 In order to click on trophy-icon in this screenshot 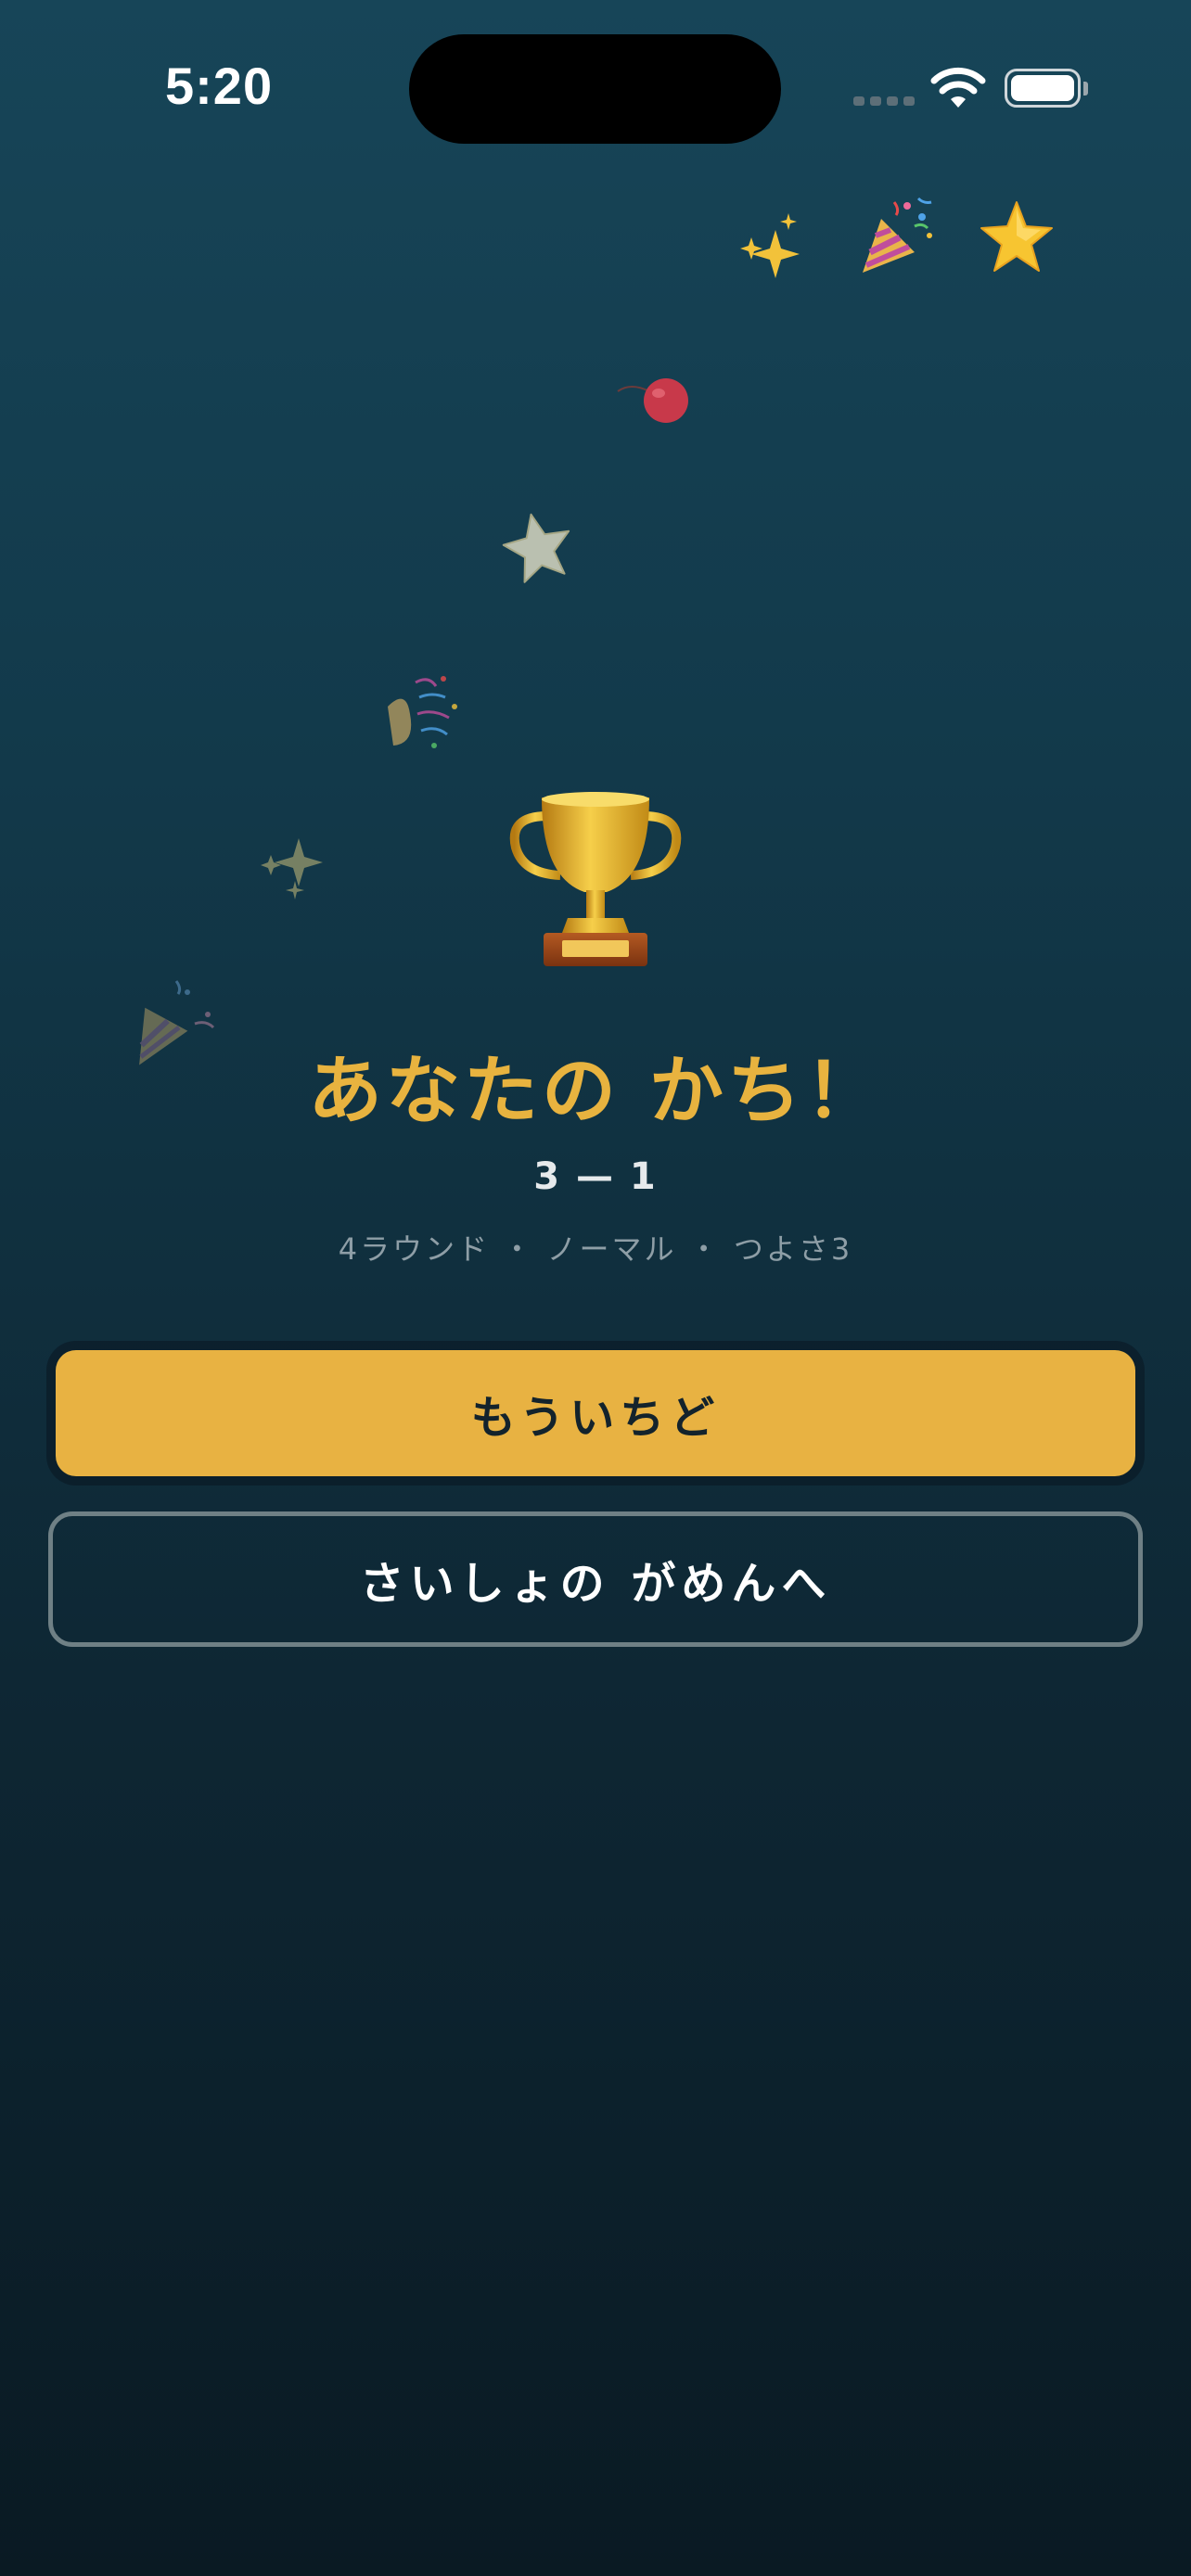, I will do `click(595, 879)`.